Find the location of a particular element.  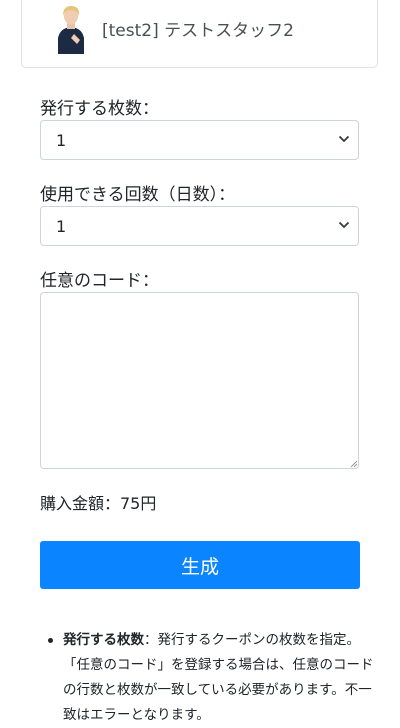

issue-count-select: 1 is located at coordinates (199, 140).